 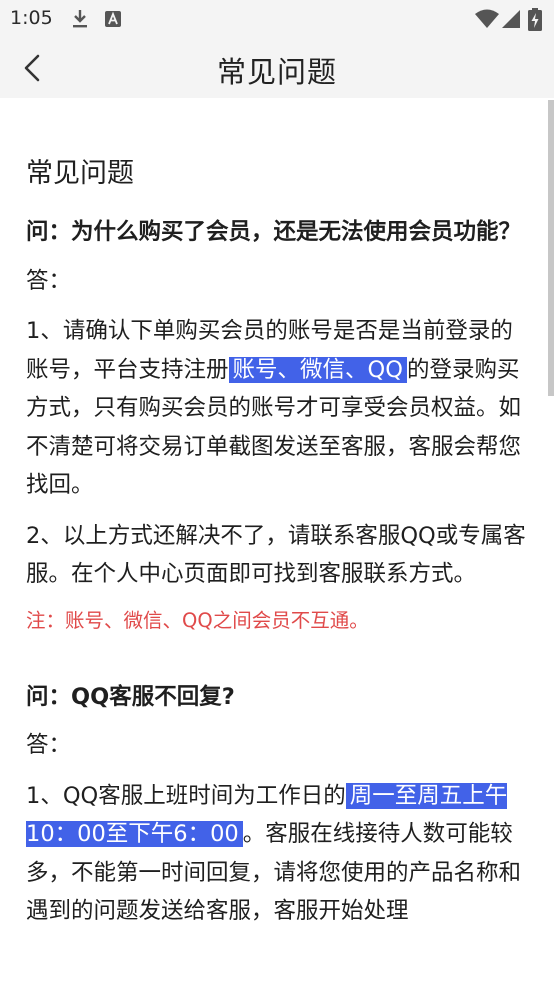 What do you see at coordinates (49, 280) in the screenshot?
I see `faq-answer-label-1: 答：` at bounding box center [49, 280].